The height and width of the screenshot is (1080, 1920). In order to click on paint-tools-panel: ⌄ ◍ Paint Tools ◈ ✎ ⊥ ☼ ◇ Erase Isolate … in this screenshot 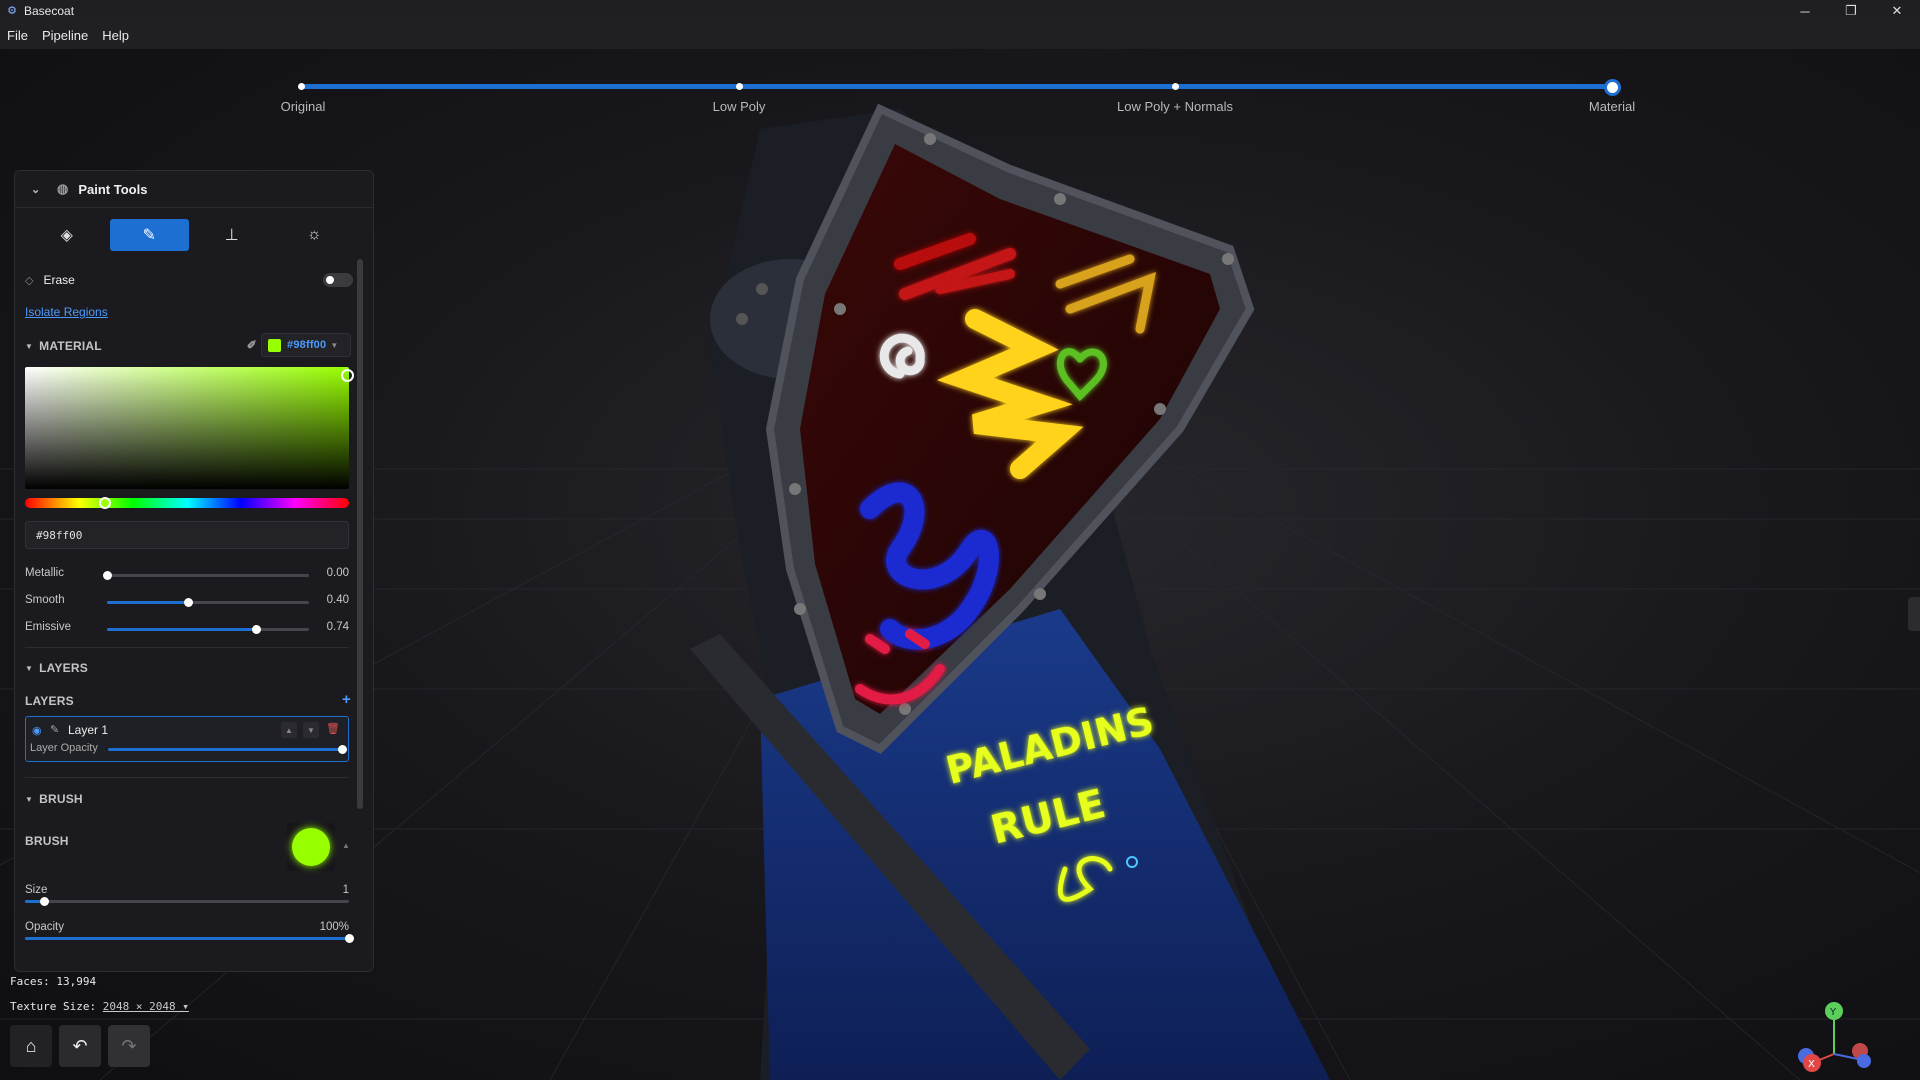, I will do `click(194, 571)`.